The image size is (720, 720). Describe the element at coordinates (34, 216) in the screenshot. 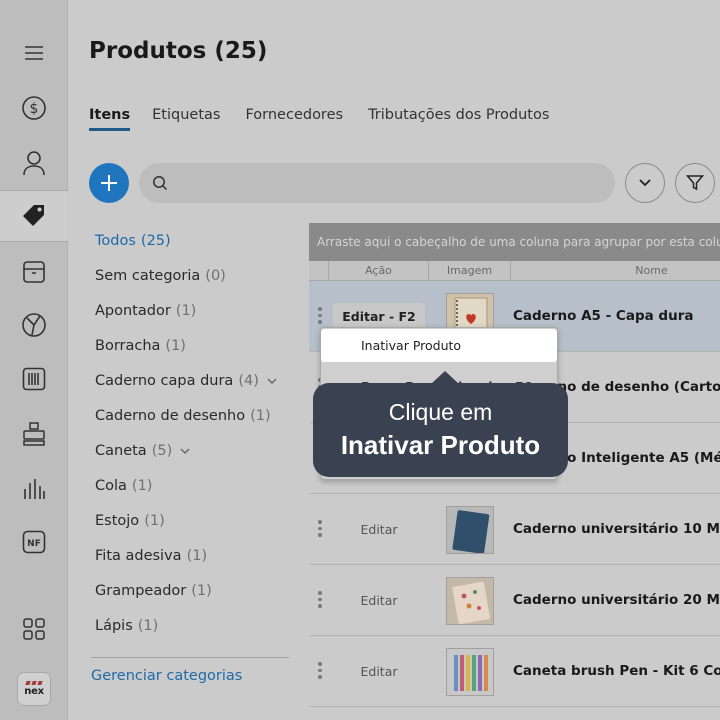

I see `tag-icon` at that location.